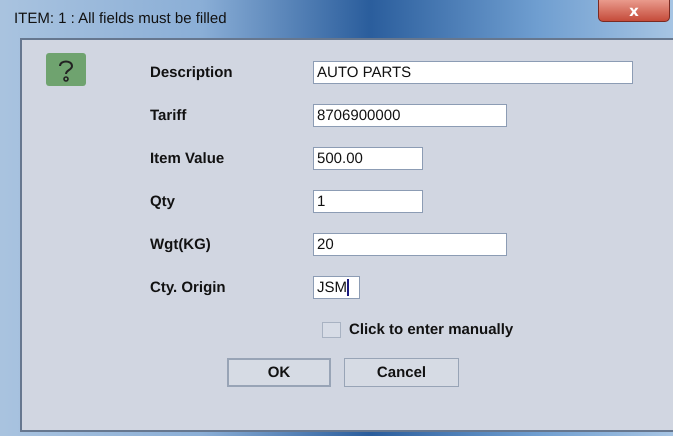  I want to click on field-label: Cty. Origin, so click(188, 287).